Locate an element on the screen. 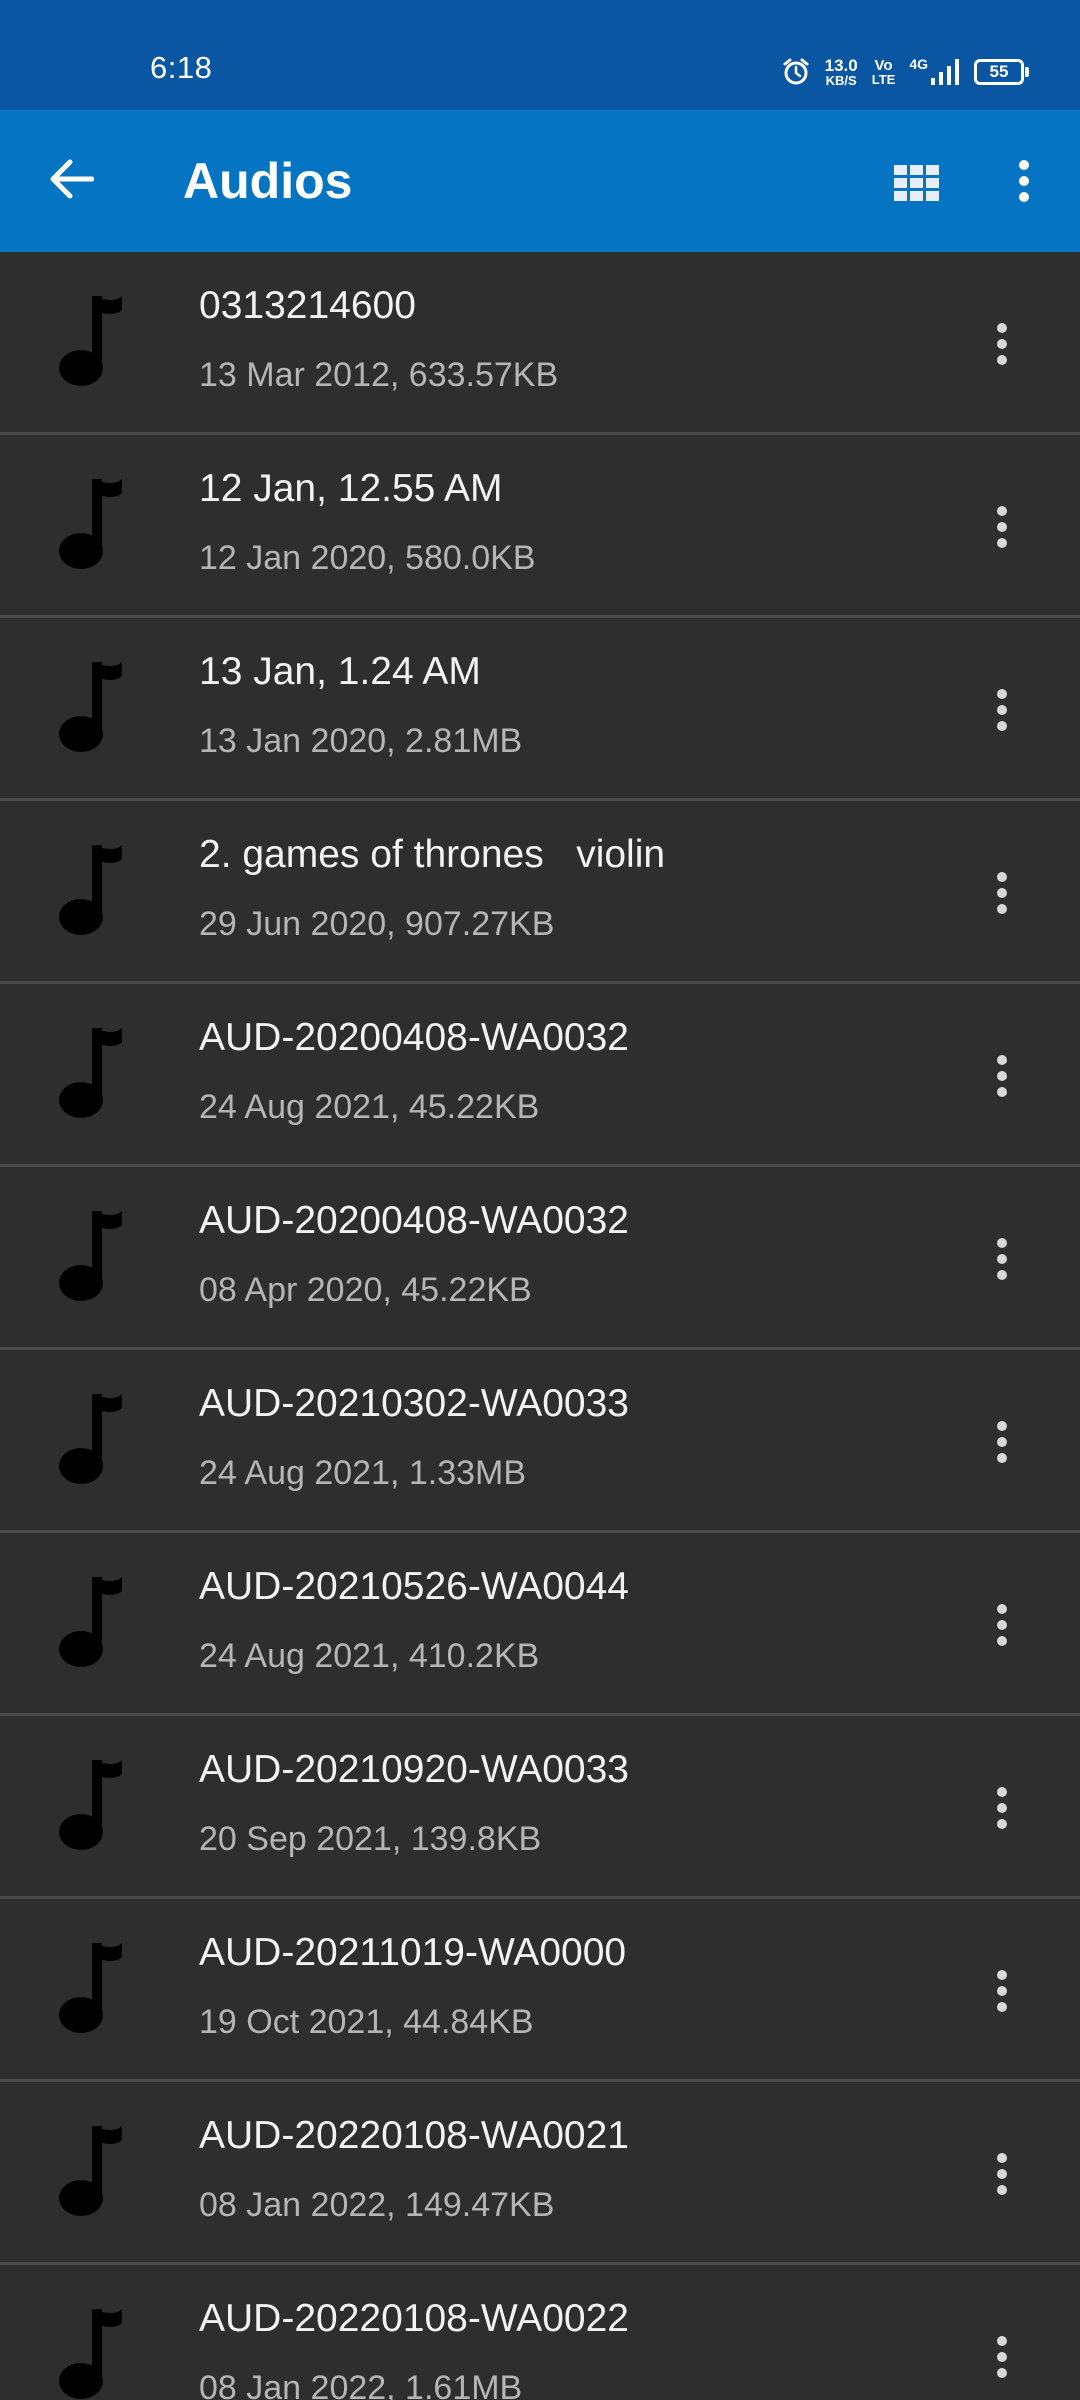 The width and height of the screenshot is (1080, 2400). file-name: 0313214600 is located at coordinates (307, 305).